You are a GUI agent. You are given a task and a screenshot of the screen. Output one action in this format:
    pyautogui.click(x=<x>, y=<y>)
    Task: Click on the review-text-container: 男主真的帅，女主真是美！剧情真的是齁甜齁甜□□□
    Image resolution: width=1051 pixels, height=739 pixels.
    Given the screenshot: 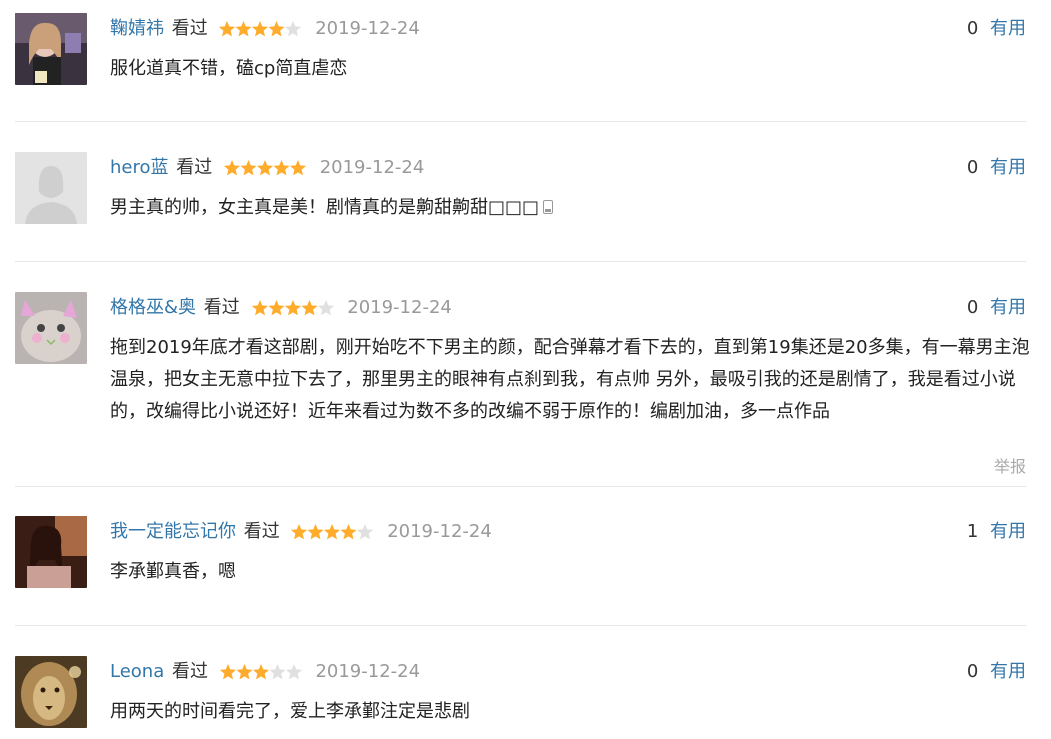 What is the action you would take?
    pyautogui.click(x=570, y=208)
    